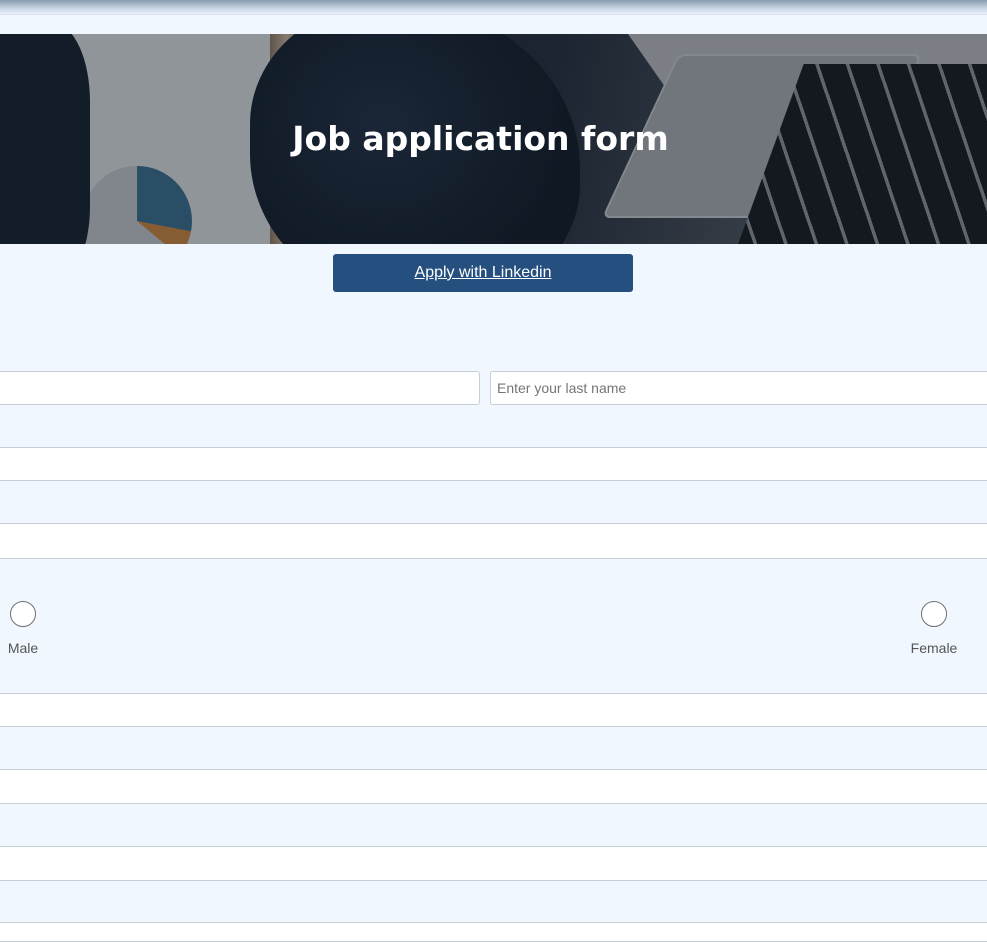 This screenshot has height=942, width=987. What do you see at coordinates (480, 138) in the screenshot?
I see `page-title-text: Job application form` at bounding box center [480, 138].